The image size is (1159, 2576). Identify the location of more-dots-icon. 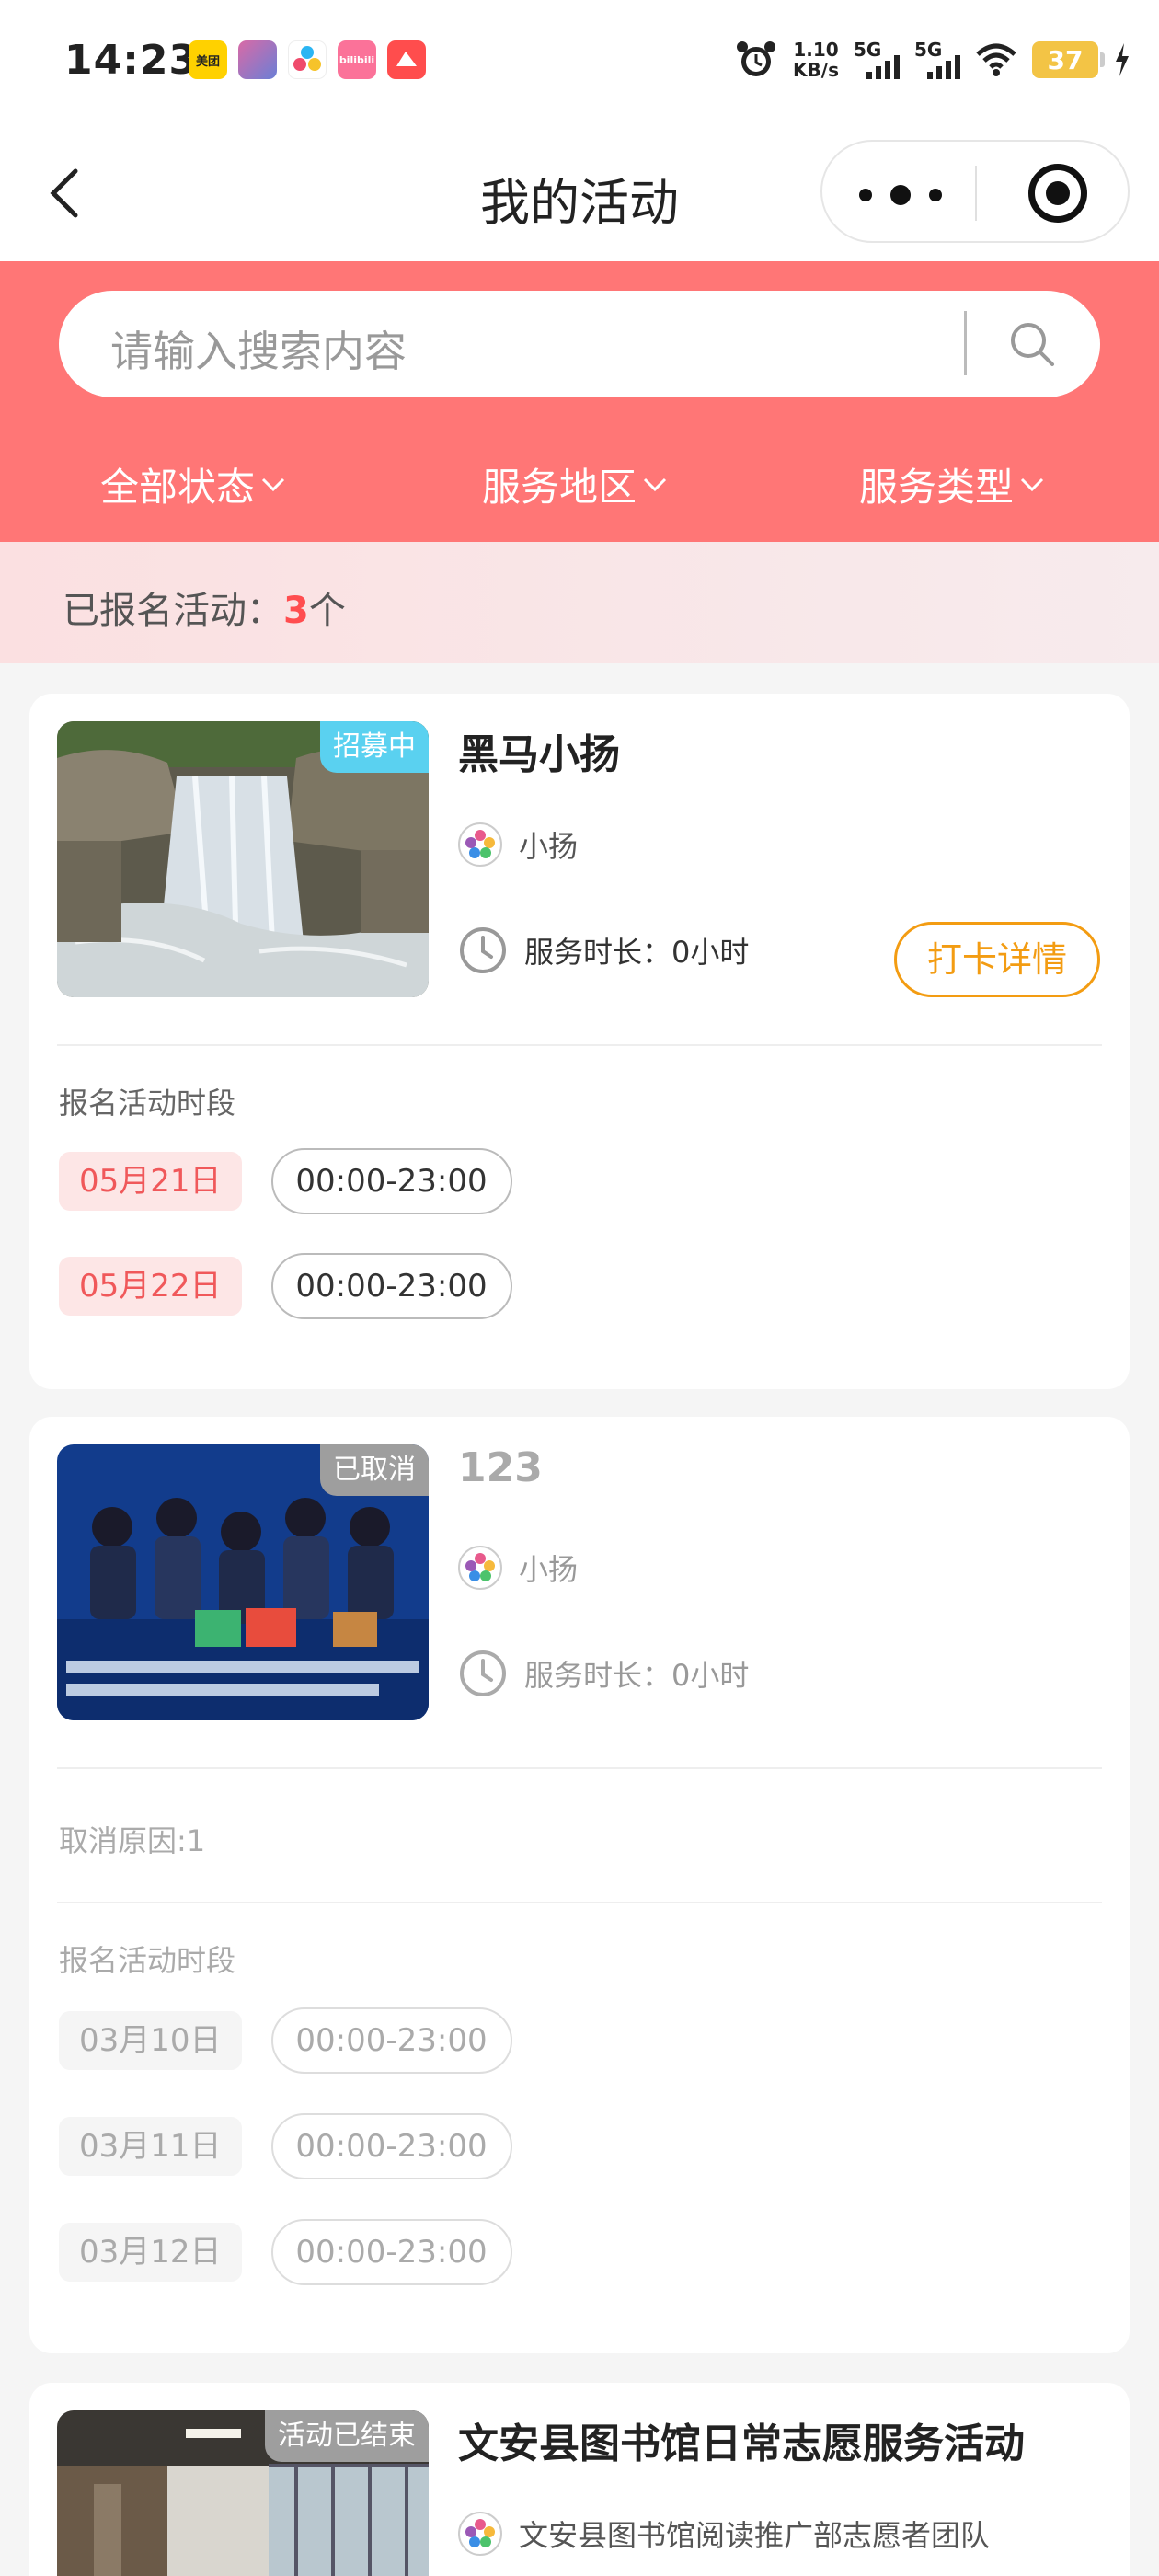
(900, 195).